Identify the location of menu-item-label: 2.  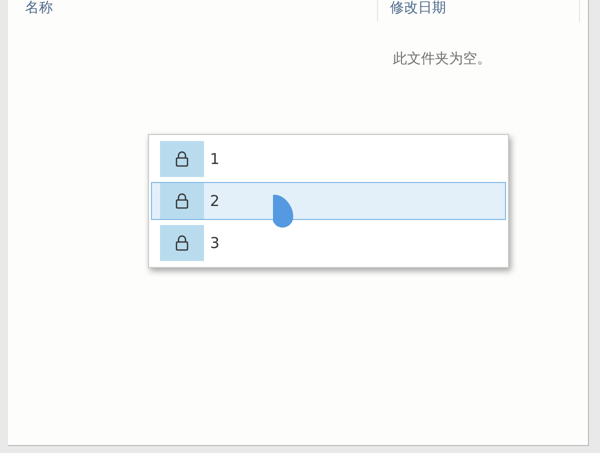
(215, 201).